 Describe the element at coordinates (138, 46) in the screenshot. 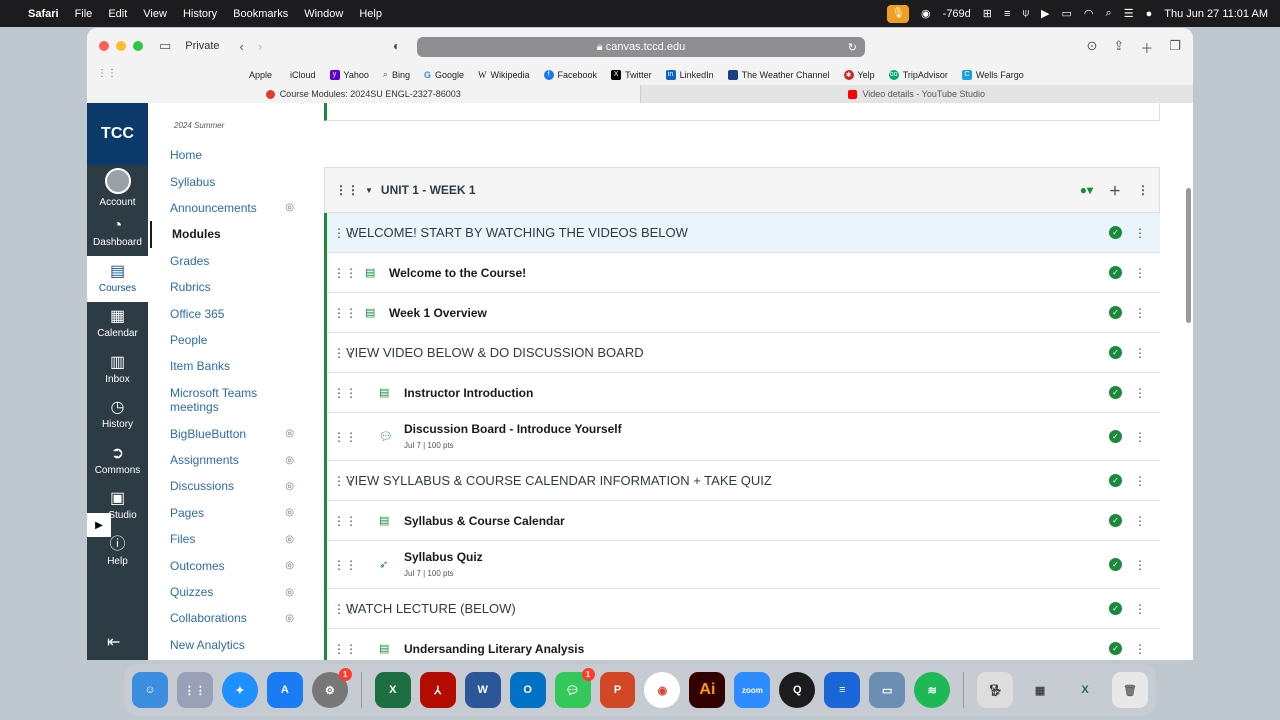

I see `zoom-window-button` at that location.